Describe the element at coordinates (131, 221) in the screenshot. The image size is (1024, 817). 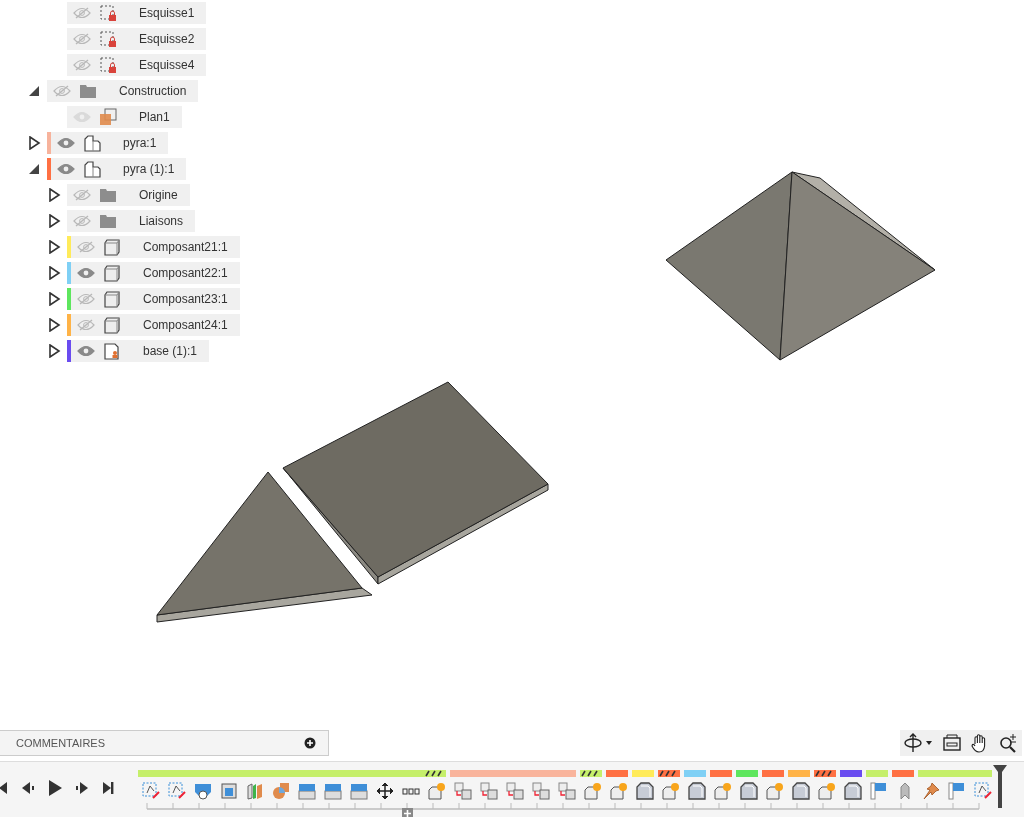
I see `tree-item: Liaisons` at that location.